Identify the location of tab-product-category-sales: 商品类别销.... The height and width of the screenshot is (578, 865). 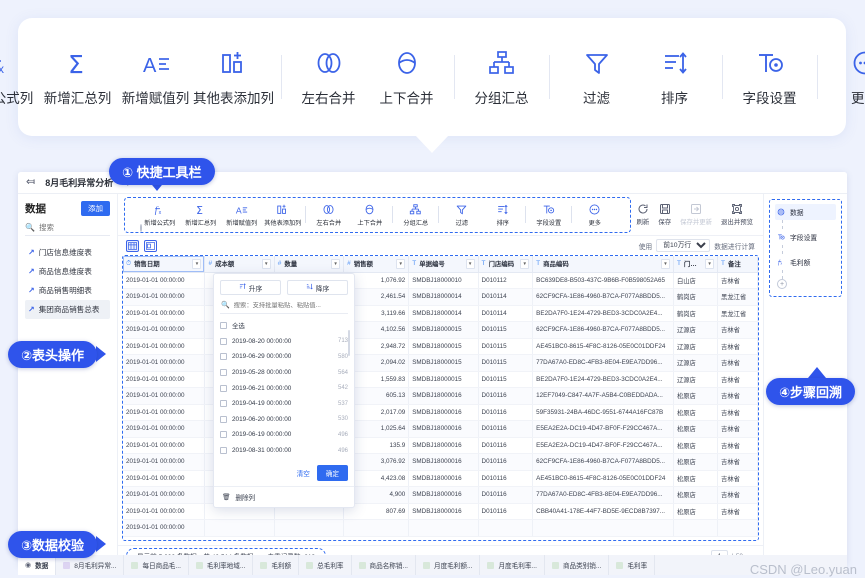
(577, 565).